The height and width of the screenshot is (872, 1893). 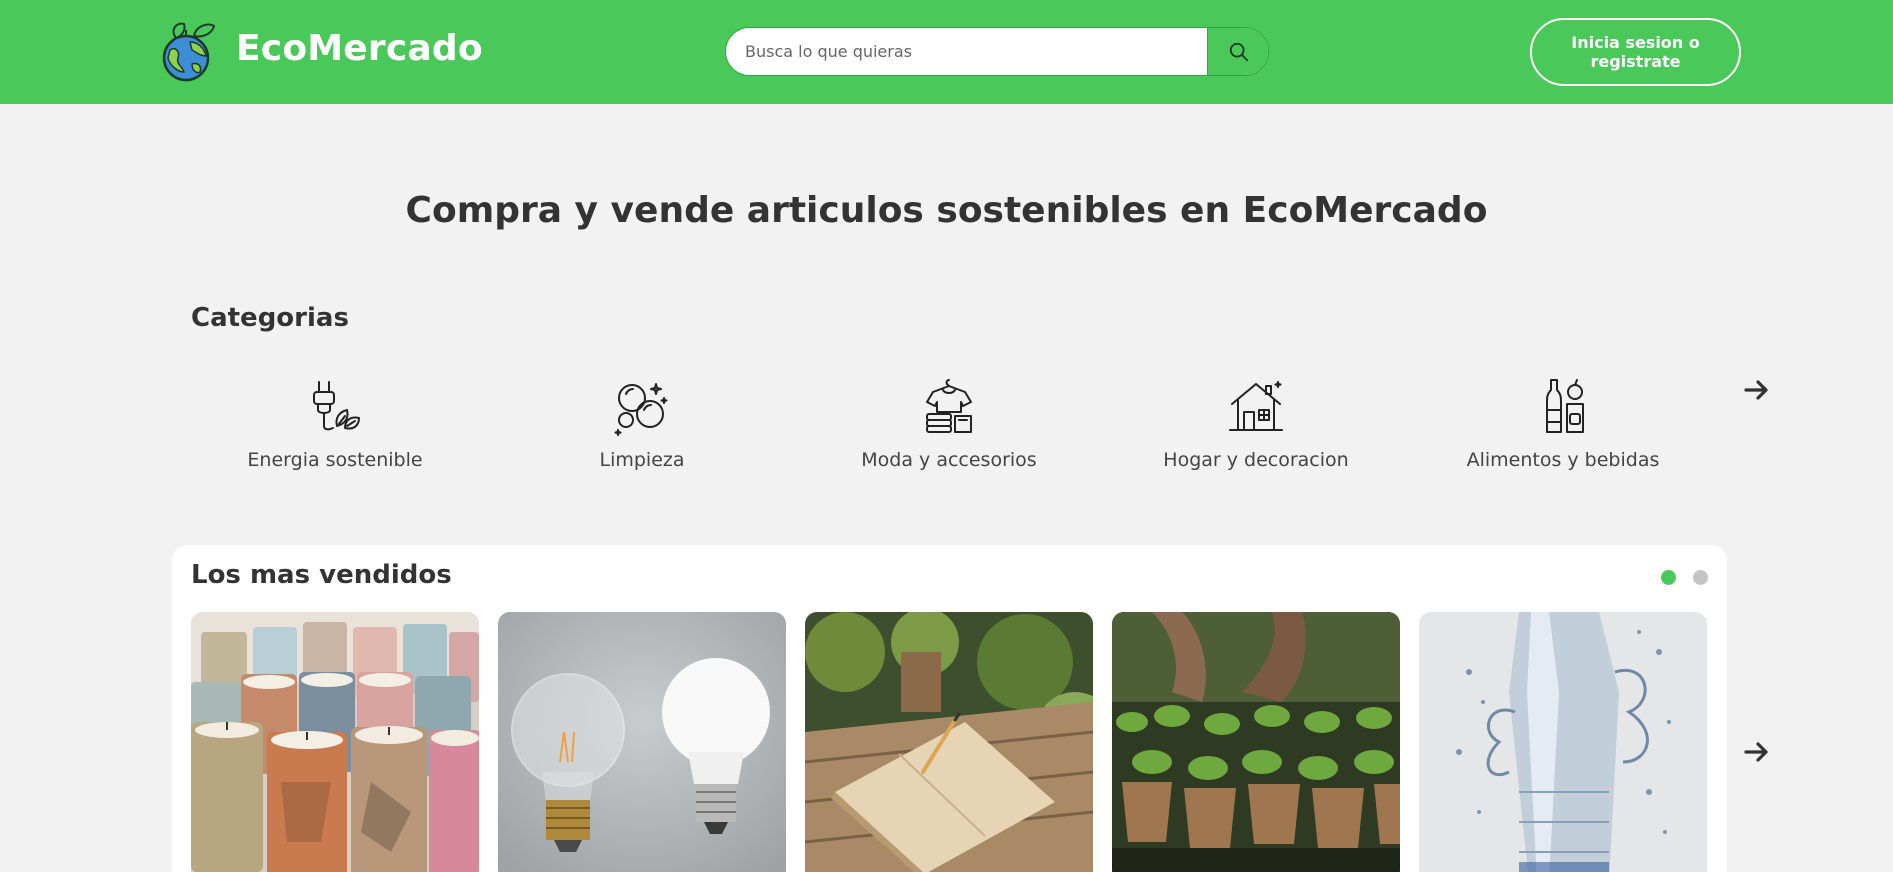 I want to click on best-sellers-title: Los mas vendidos, so click(x=321, y=575).